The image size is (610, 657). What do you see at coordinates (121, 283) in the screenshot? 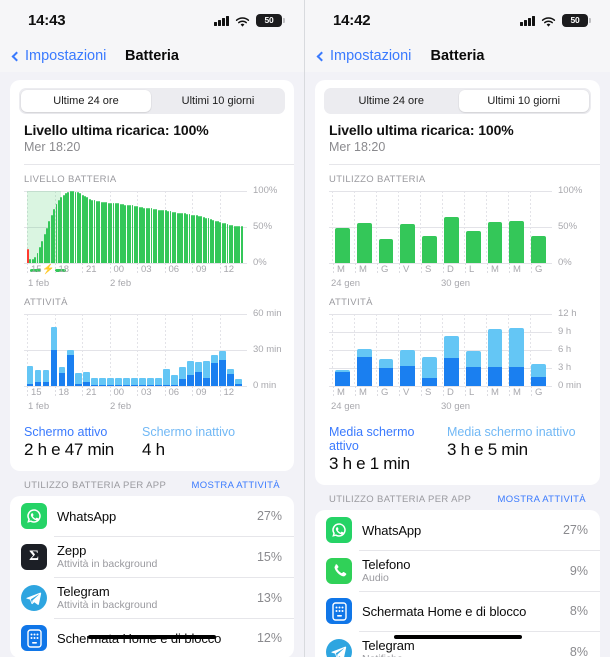
I see `x-subtick: 2 feb` at bounding box center [121, 283].